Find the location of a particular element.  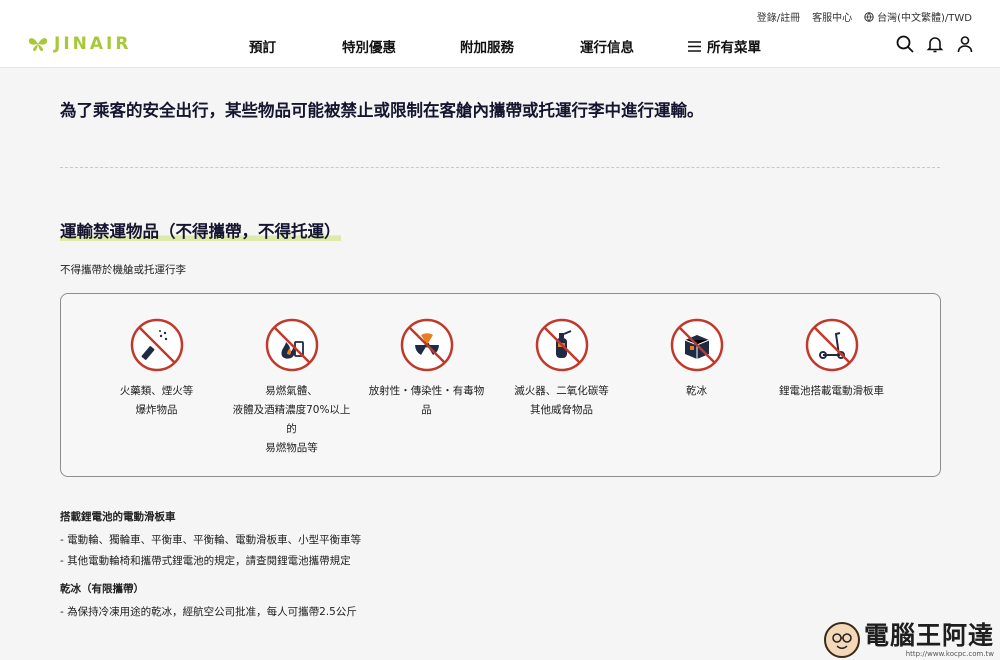

item-label: 乾冰 is located at coordinates (696, 391).